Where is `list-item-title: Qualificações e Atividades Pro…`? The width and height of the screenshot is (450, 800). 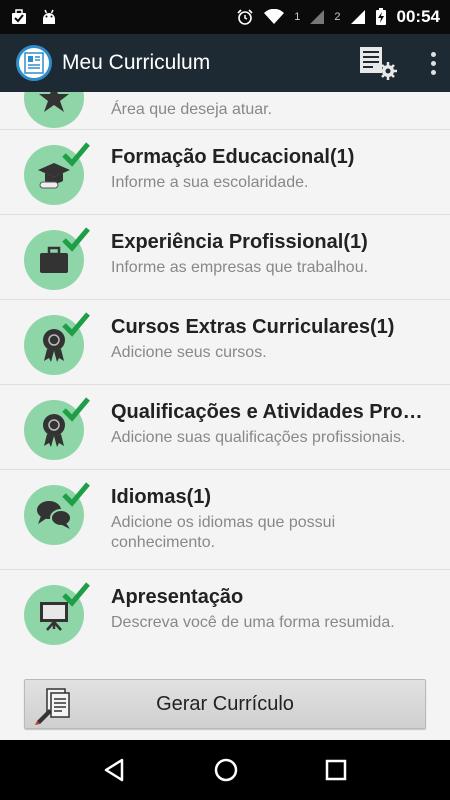 list-item-title: Qualificações e Atividades Pro… is located at coordinates (267, 412).